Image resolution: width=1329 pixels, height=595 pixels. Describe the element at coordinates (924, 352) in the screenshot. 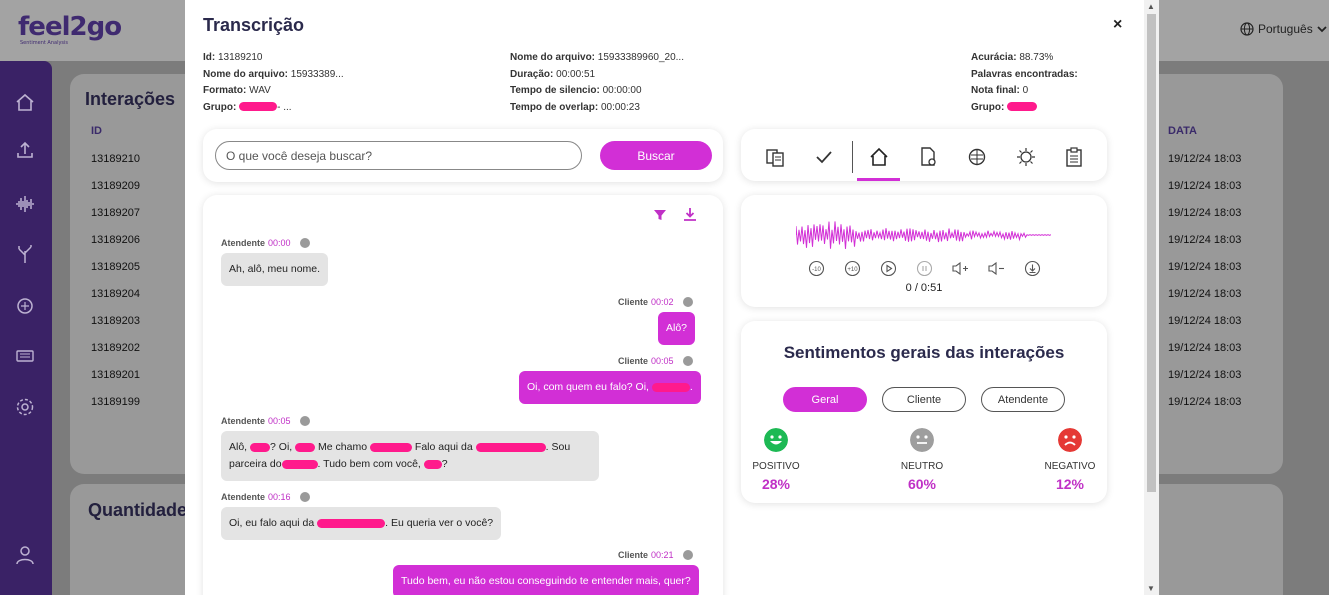

I see `sentiment-title: Sentimentos gerais das interações` at that location.